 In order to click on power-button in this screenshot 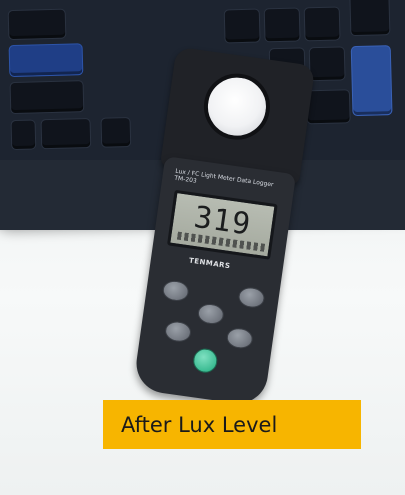, I will do `click(205, 361)`.